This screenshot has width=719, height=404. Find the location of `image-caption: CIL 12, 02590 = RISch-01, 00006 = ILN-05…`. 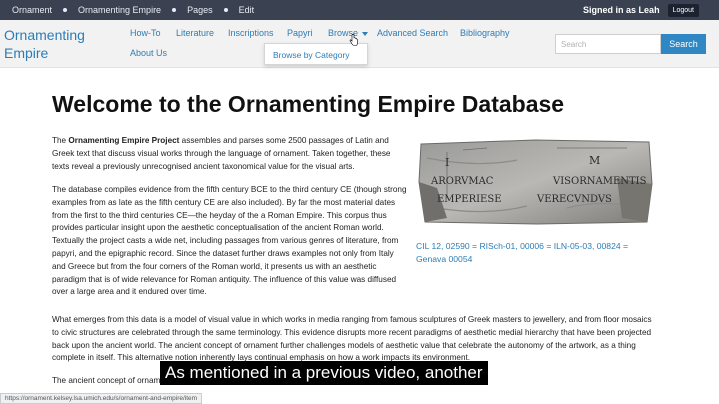

image-caption: CIL 12, 02590 = RISch-01, 00006 = ILN-05… is located at coordinates (536, 253).